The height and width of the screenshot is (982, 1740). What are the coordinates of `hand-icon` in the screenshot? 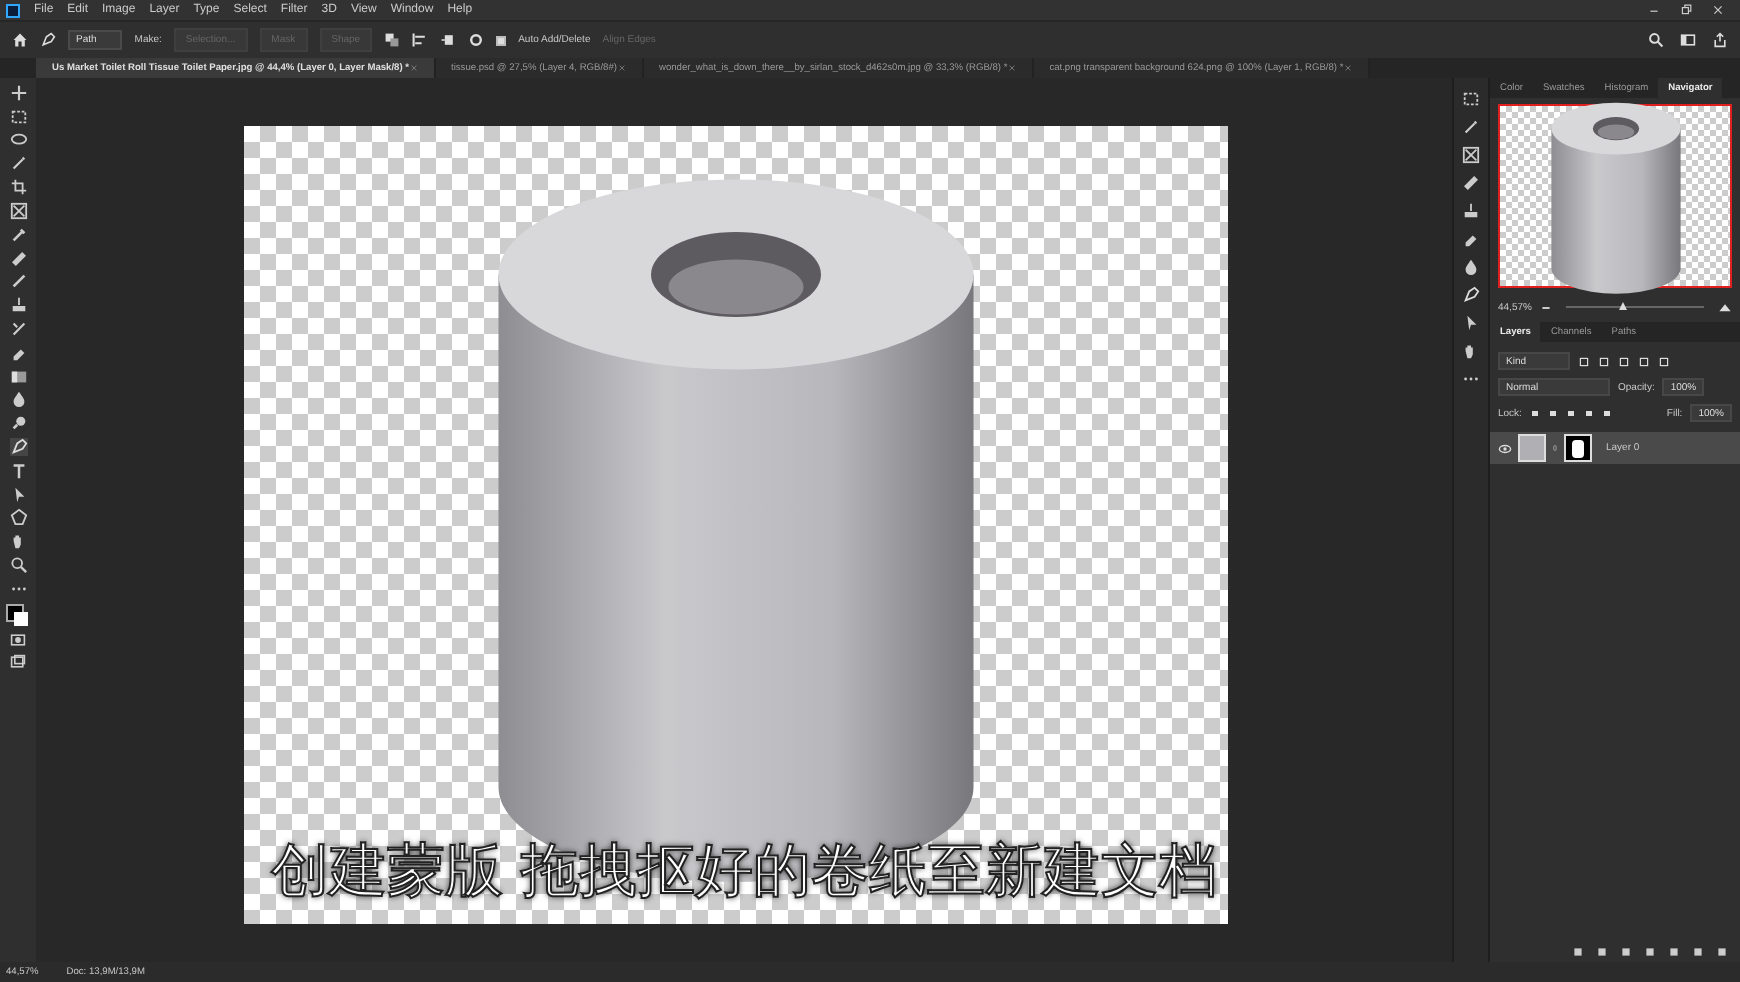 It's located at (18, 541).